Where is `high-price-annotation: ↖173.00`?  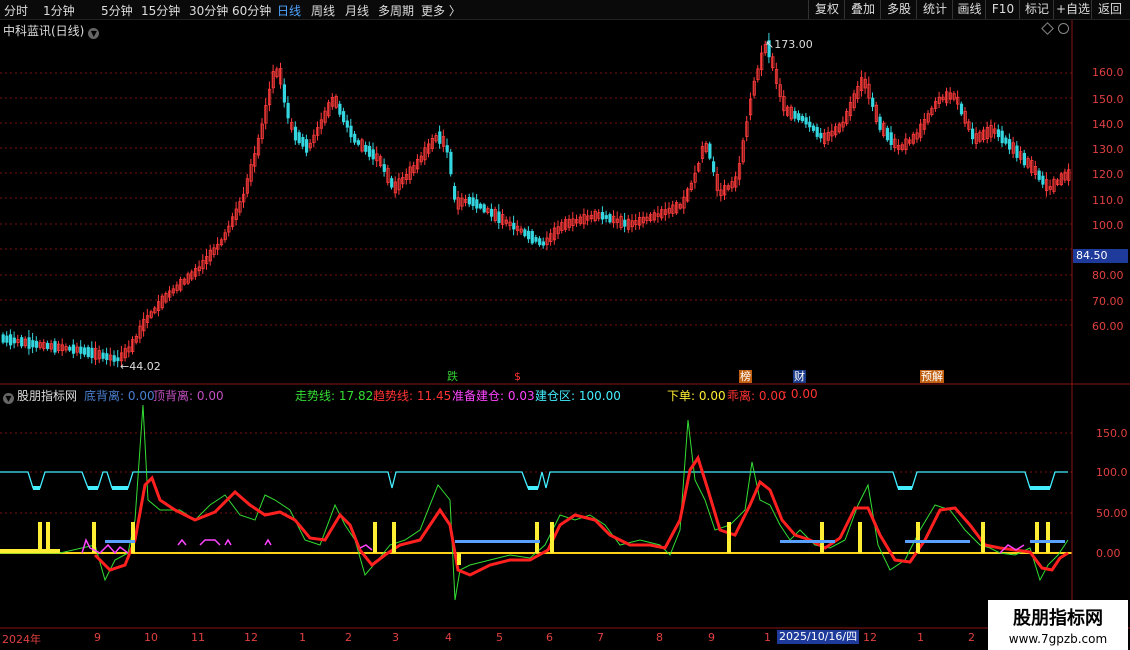
high-price-annotation: ↖173.00 is located at coordinates (789, 44).